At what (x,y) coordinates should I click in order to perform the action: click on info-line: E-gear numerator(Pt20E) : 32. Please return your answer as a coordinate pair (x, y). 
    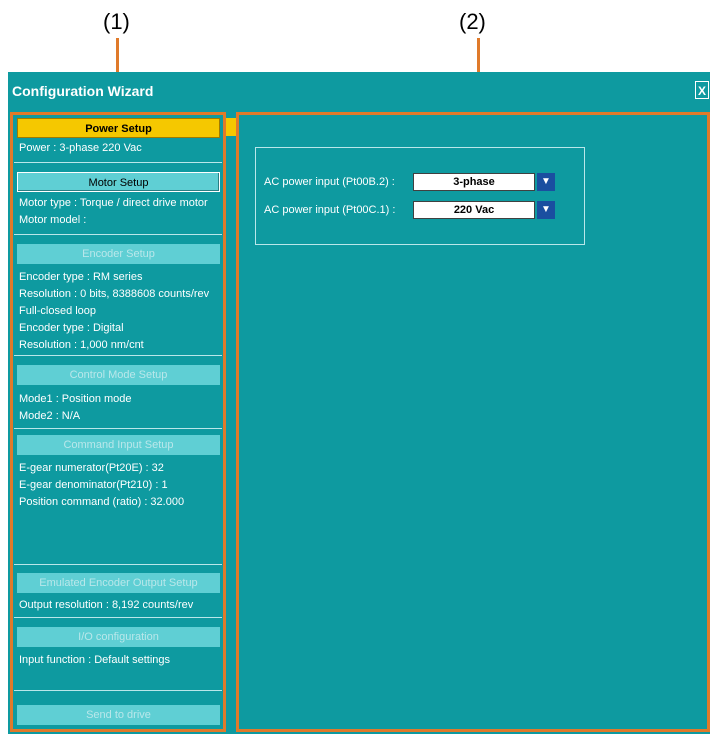
    Looking at the image, I should click on (91, 468).